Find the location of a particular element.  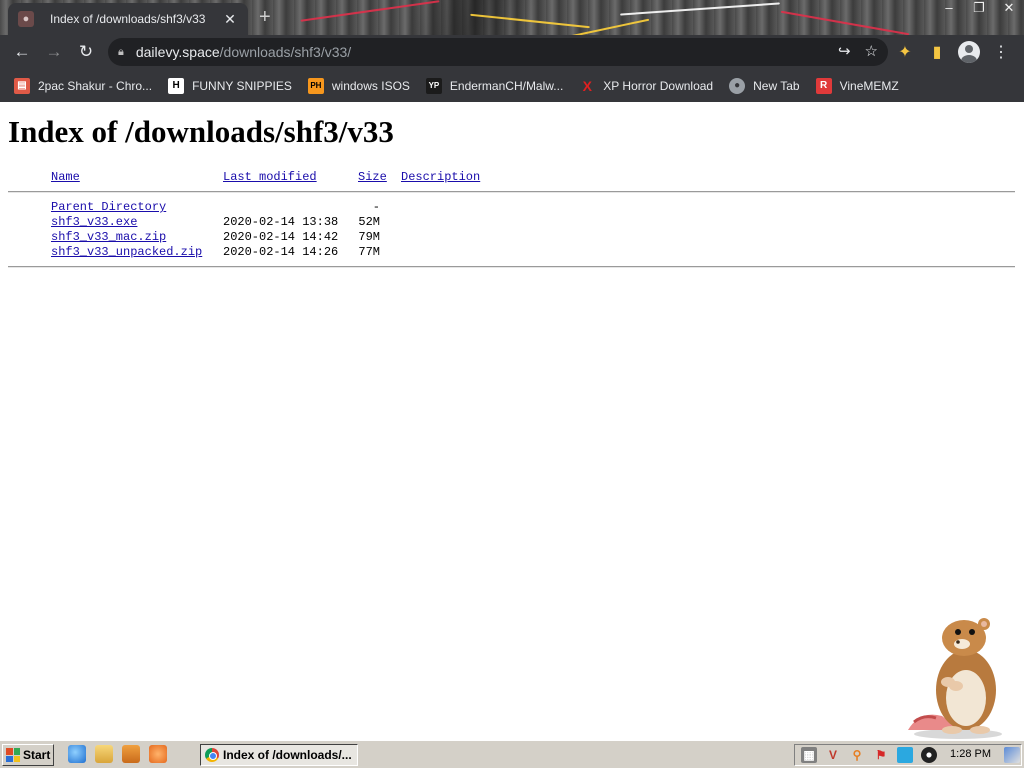

url-path: /downloads/shf3/v33/ is located at coordinates (285, 52).